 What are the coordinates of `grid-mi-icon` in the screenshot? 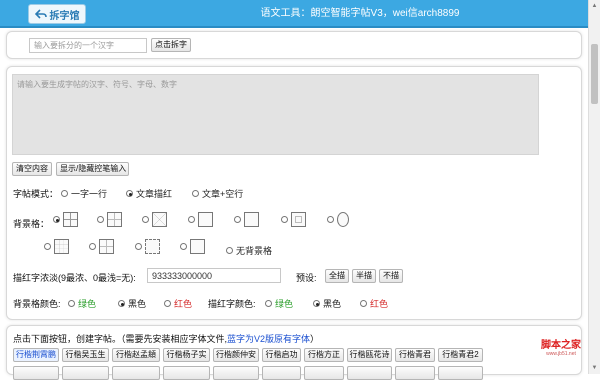 It's located at (159, 219).